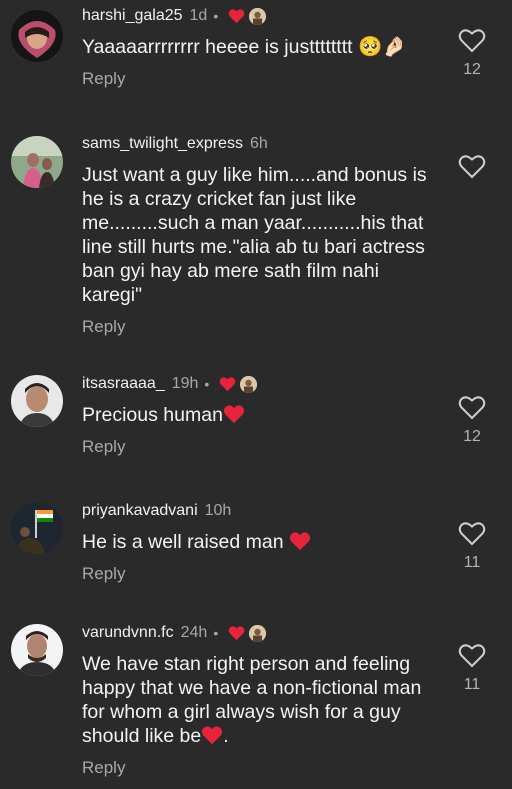 This screenshot has height=789, width=512. What do you see at coordinates (244, 47) in the screenshot?
I see `comment-text: Yaaaaarrrrrrrr heeee is justttttttt 🥺🤌🏻` at bounding box center [244, 47].